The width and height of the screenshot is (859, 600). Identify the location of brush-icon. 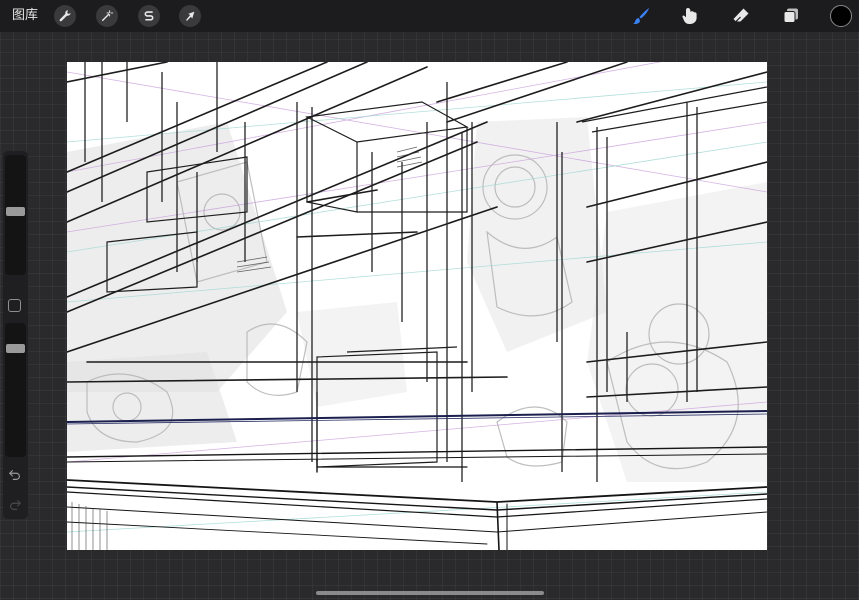
(641, 16).